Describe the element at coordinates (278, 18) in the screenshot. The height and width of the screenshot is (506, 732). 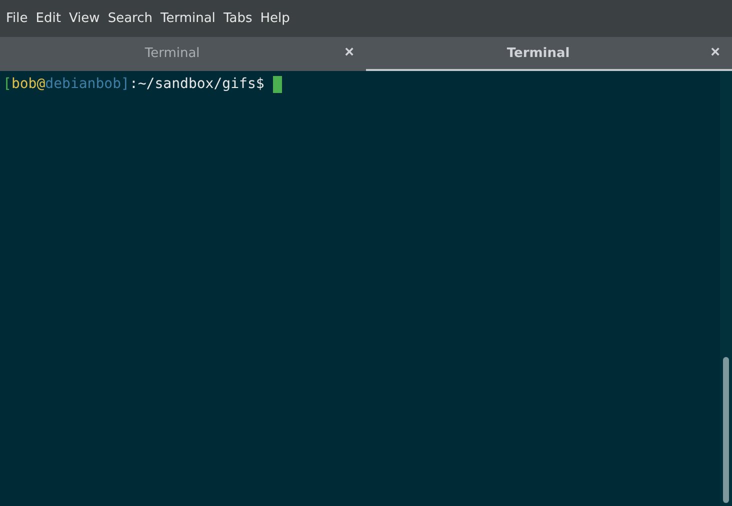
I see `menu-item: Help` at that location.